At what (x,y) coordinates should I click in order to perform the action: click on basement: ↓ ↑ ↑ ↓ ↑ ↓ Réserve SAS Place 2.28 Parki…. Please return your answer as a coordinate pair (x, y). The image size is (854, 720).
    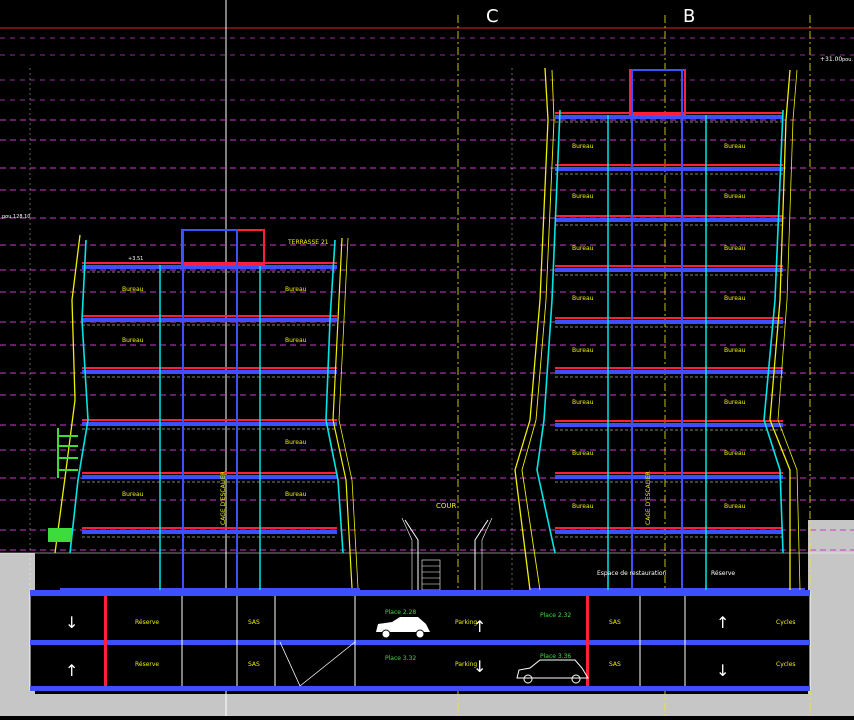
    Looking at the image, I should click on (420, 640).